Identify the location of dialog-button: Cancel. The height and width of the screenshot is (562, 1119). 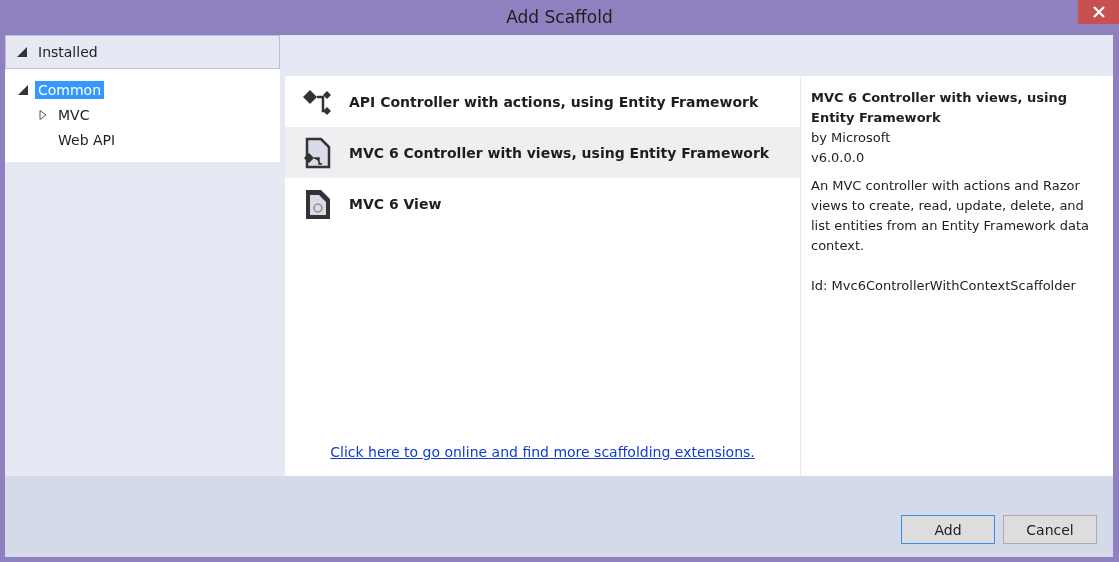
(1050, 529).